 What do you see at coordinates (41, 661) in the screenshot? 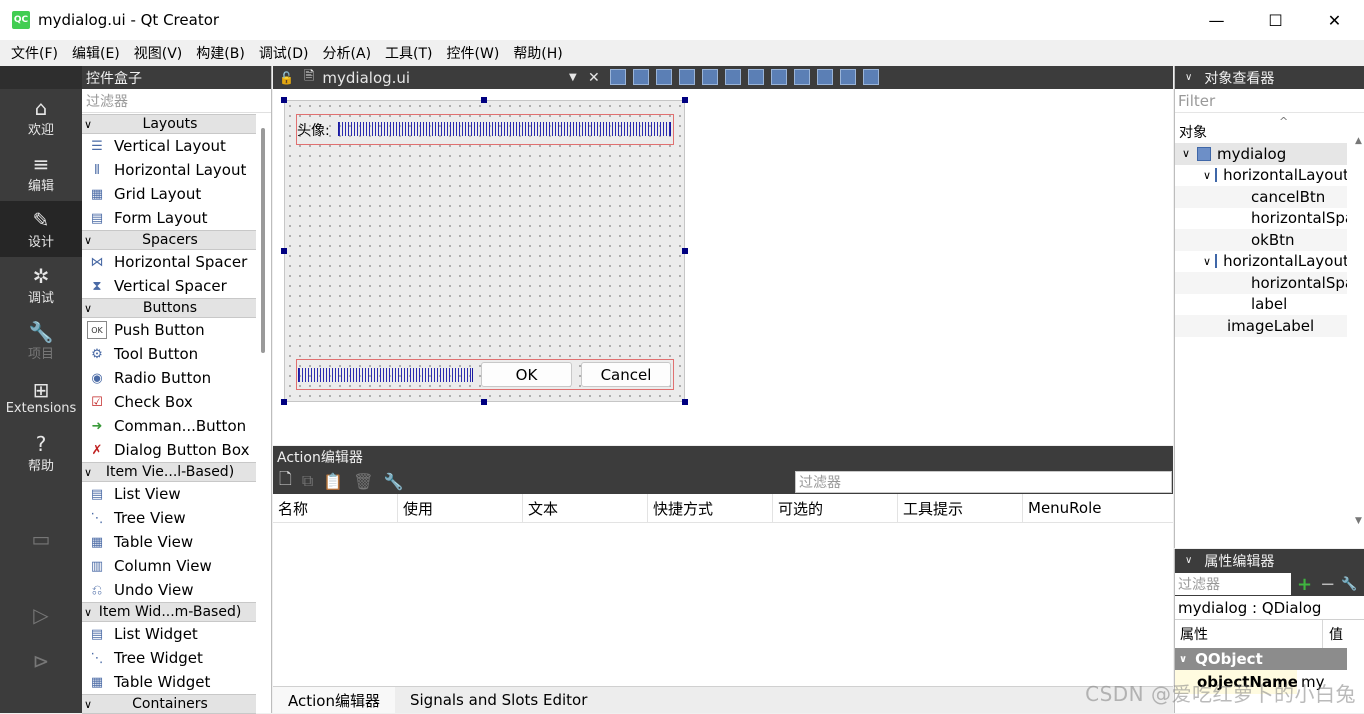
I see `debug-run-icon: ⊳` at bounding box center [41, 661].